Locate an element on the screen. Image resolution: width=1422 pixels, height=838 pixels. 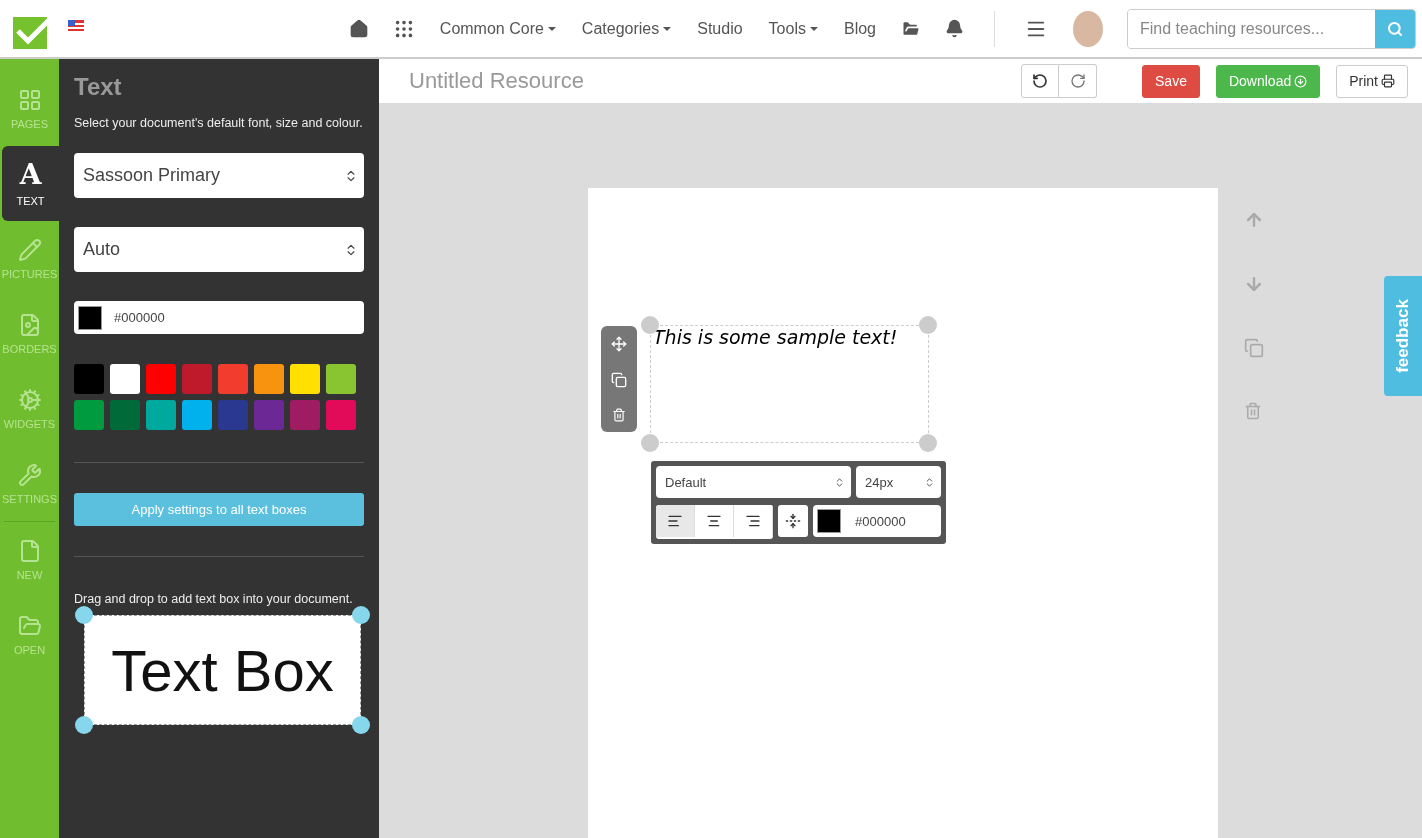
search-icon is located at coordinates (1395, 28).